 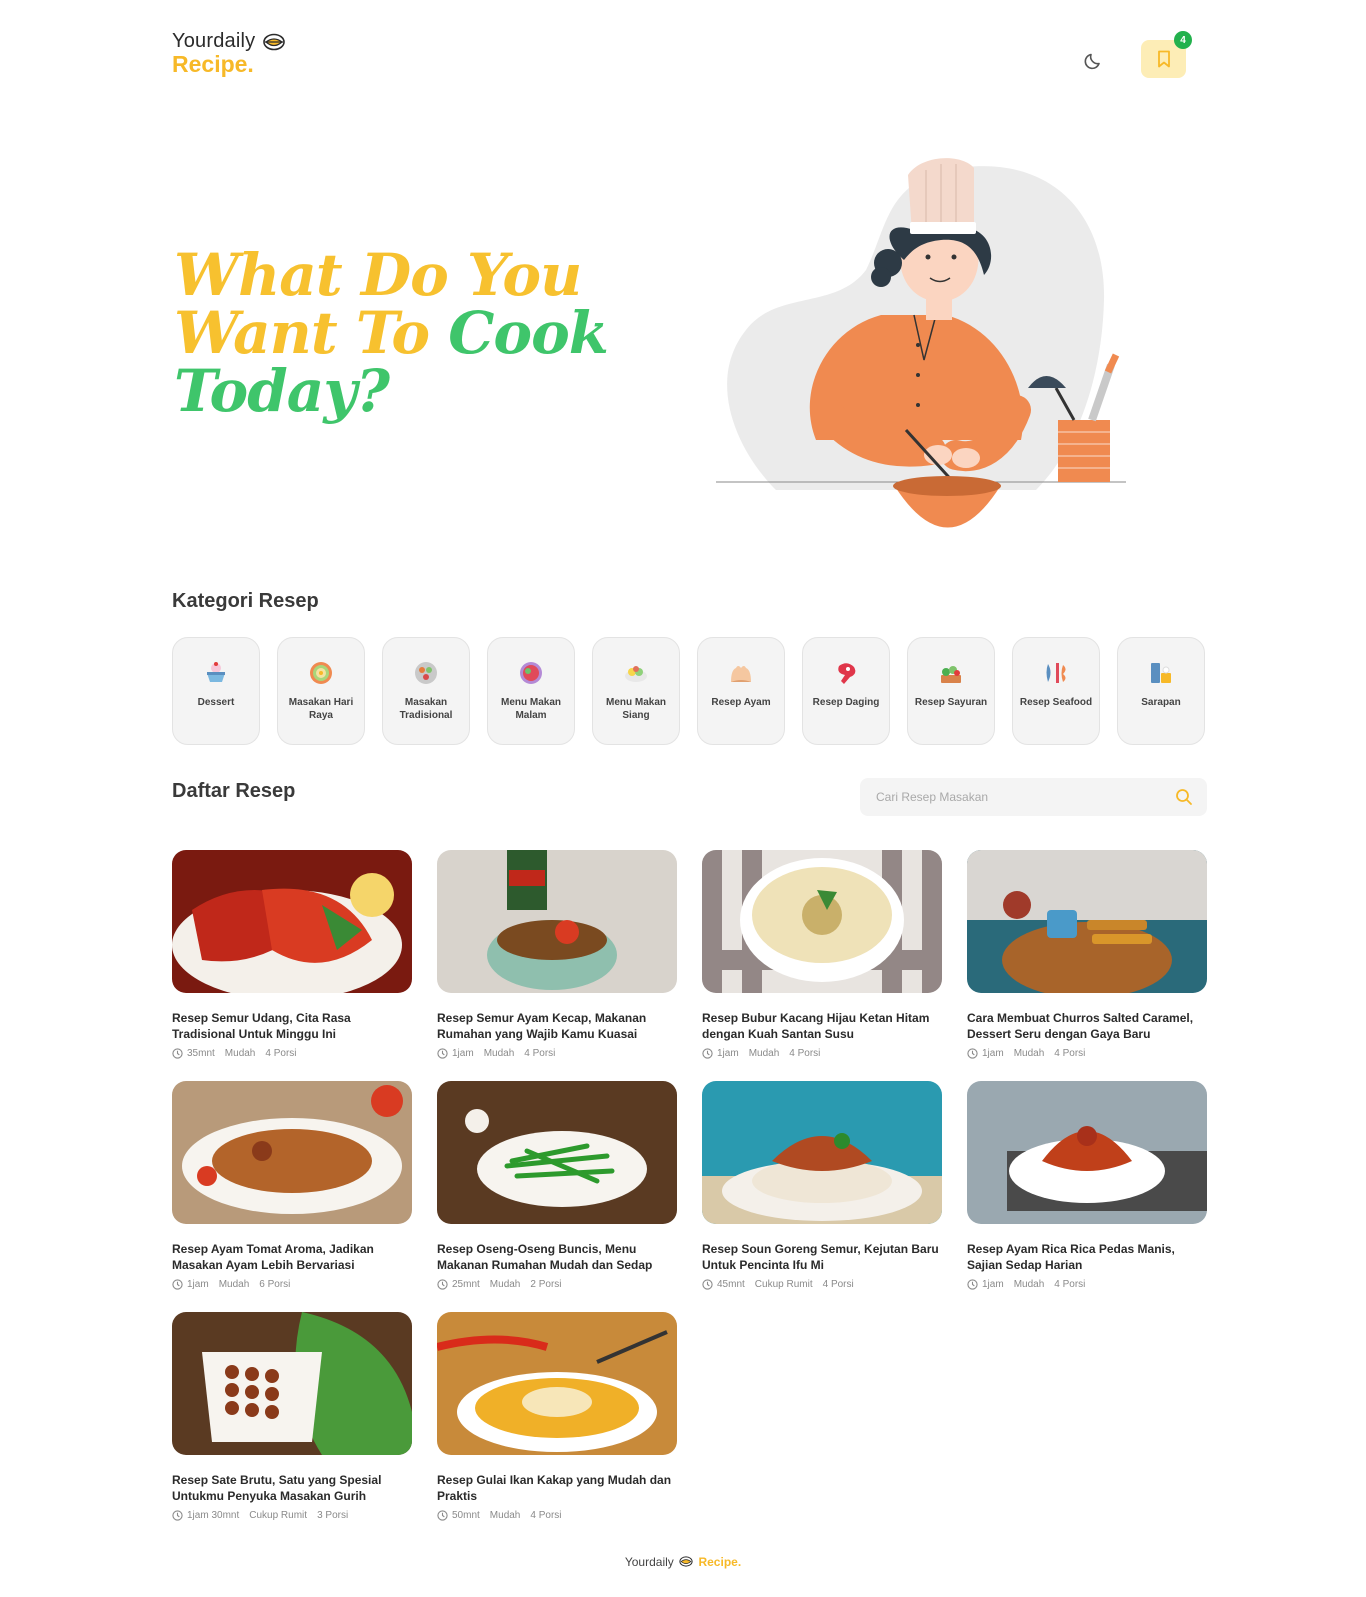 What do you see at coordinates (847, 673) in the screenshot?
I see `meat-icon` at bounding box center [847, 673].